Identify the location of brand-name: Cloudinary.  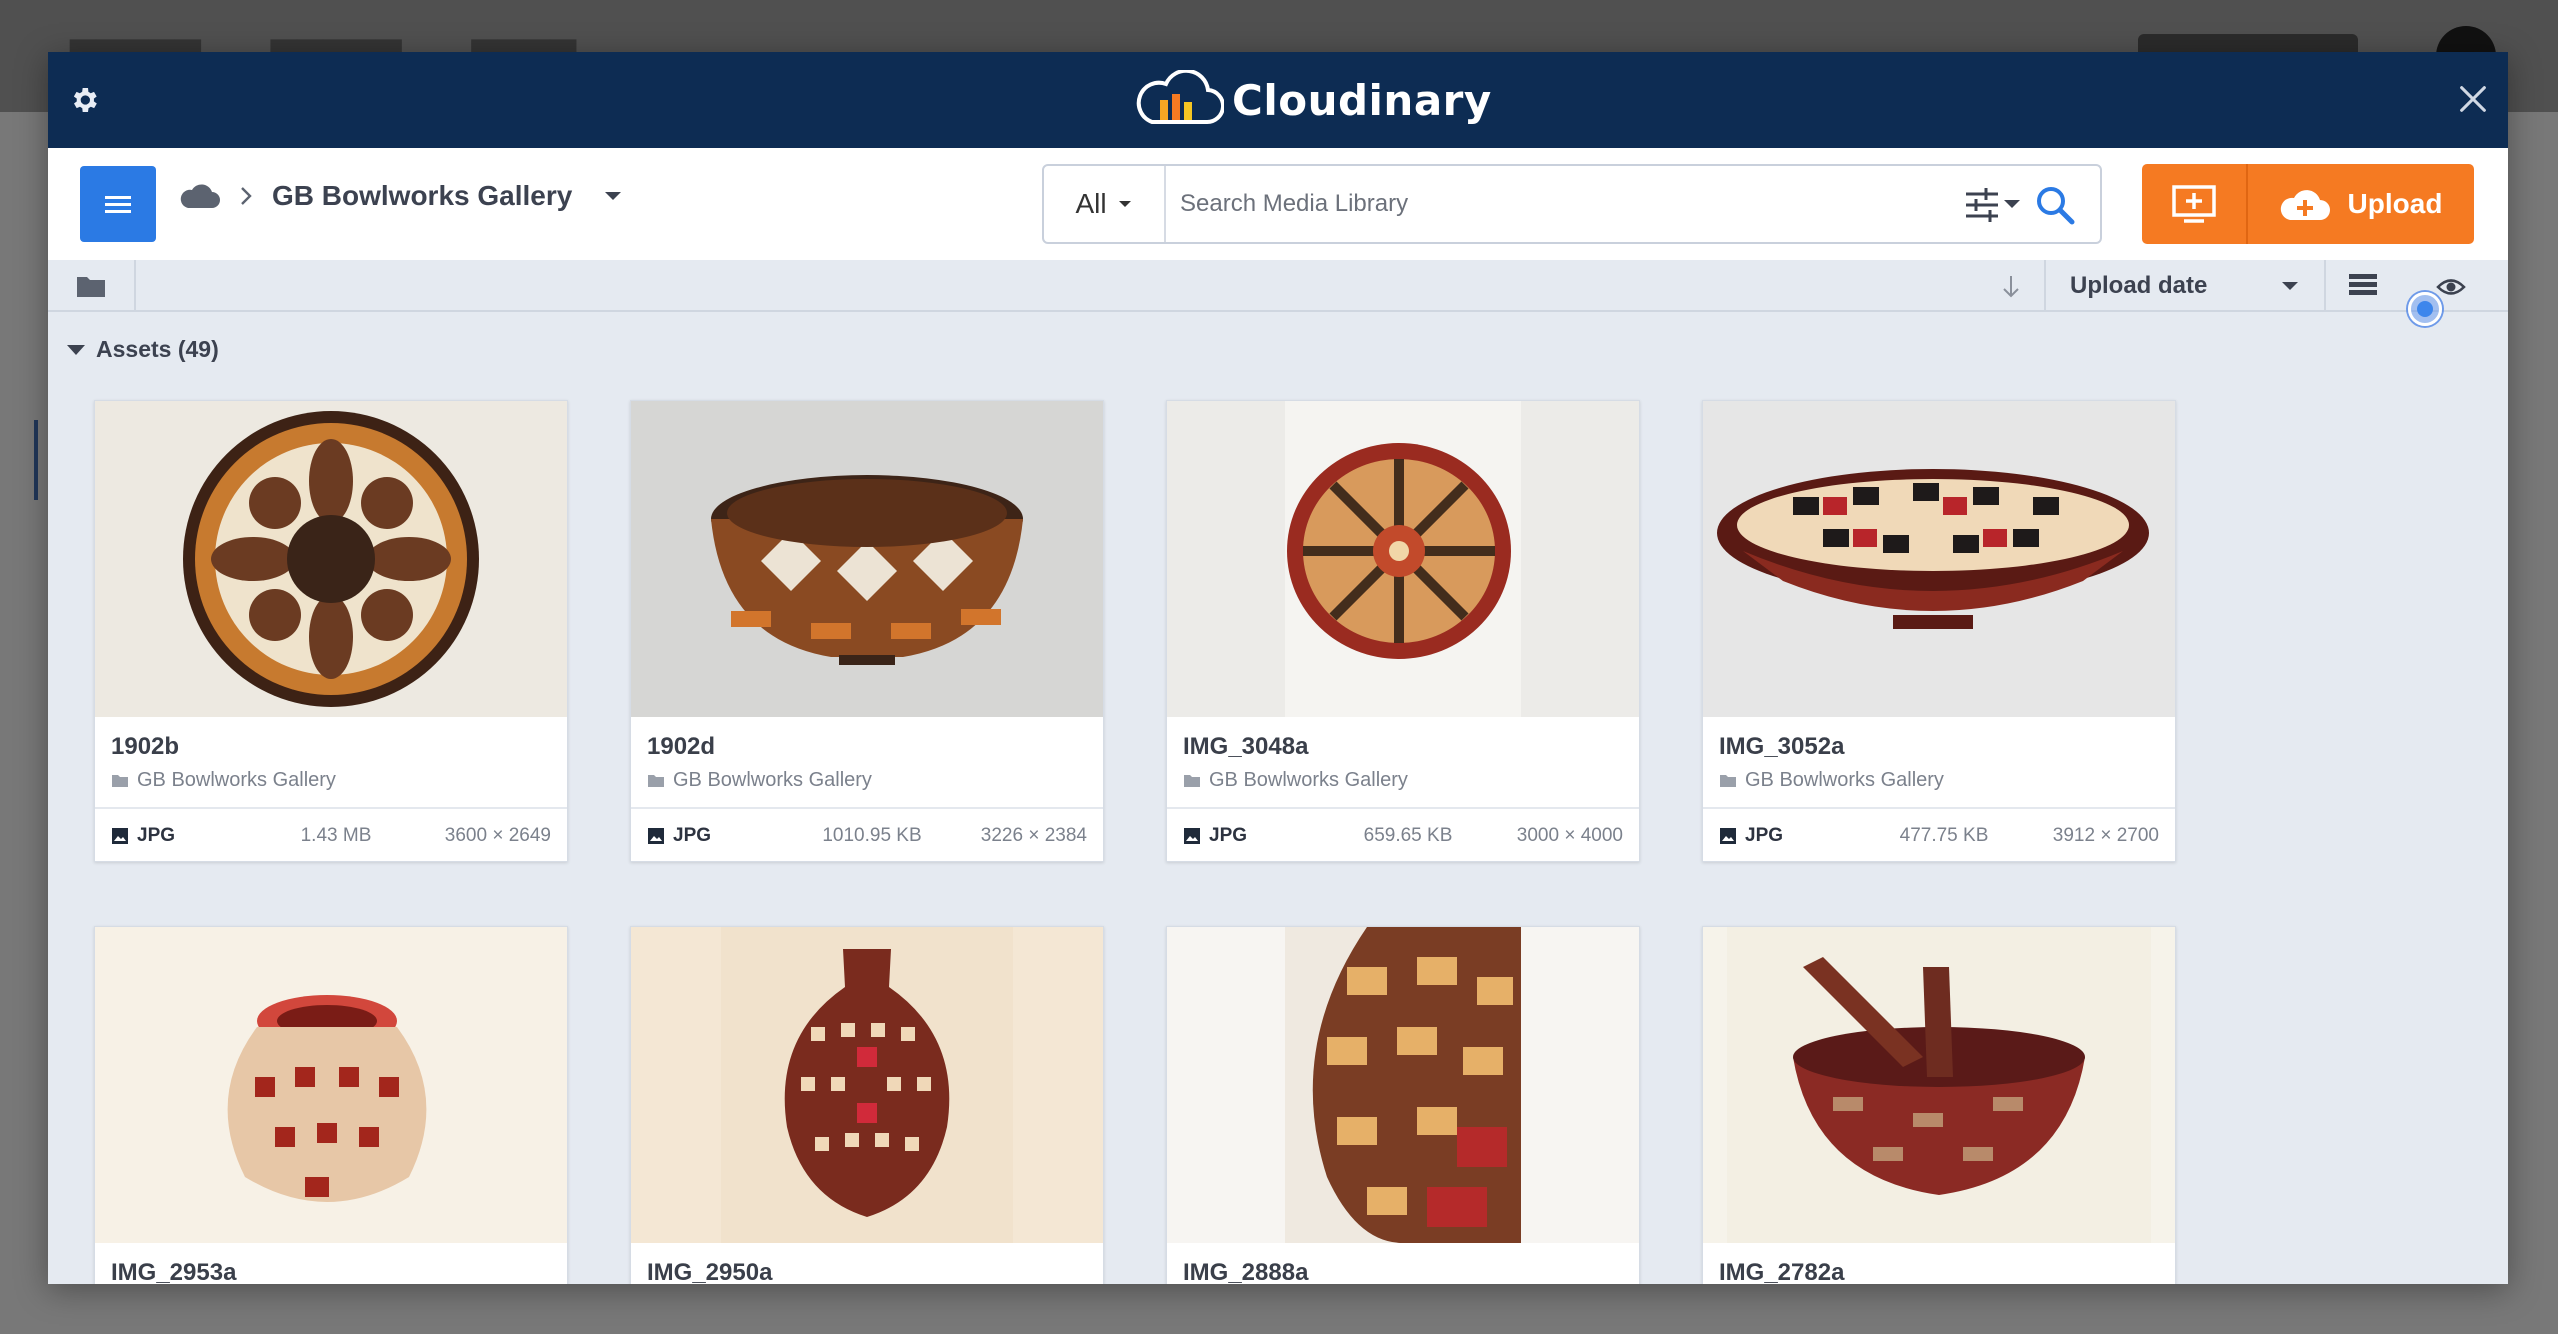
(1362, 100).